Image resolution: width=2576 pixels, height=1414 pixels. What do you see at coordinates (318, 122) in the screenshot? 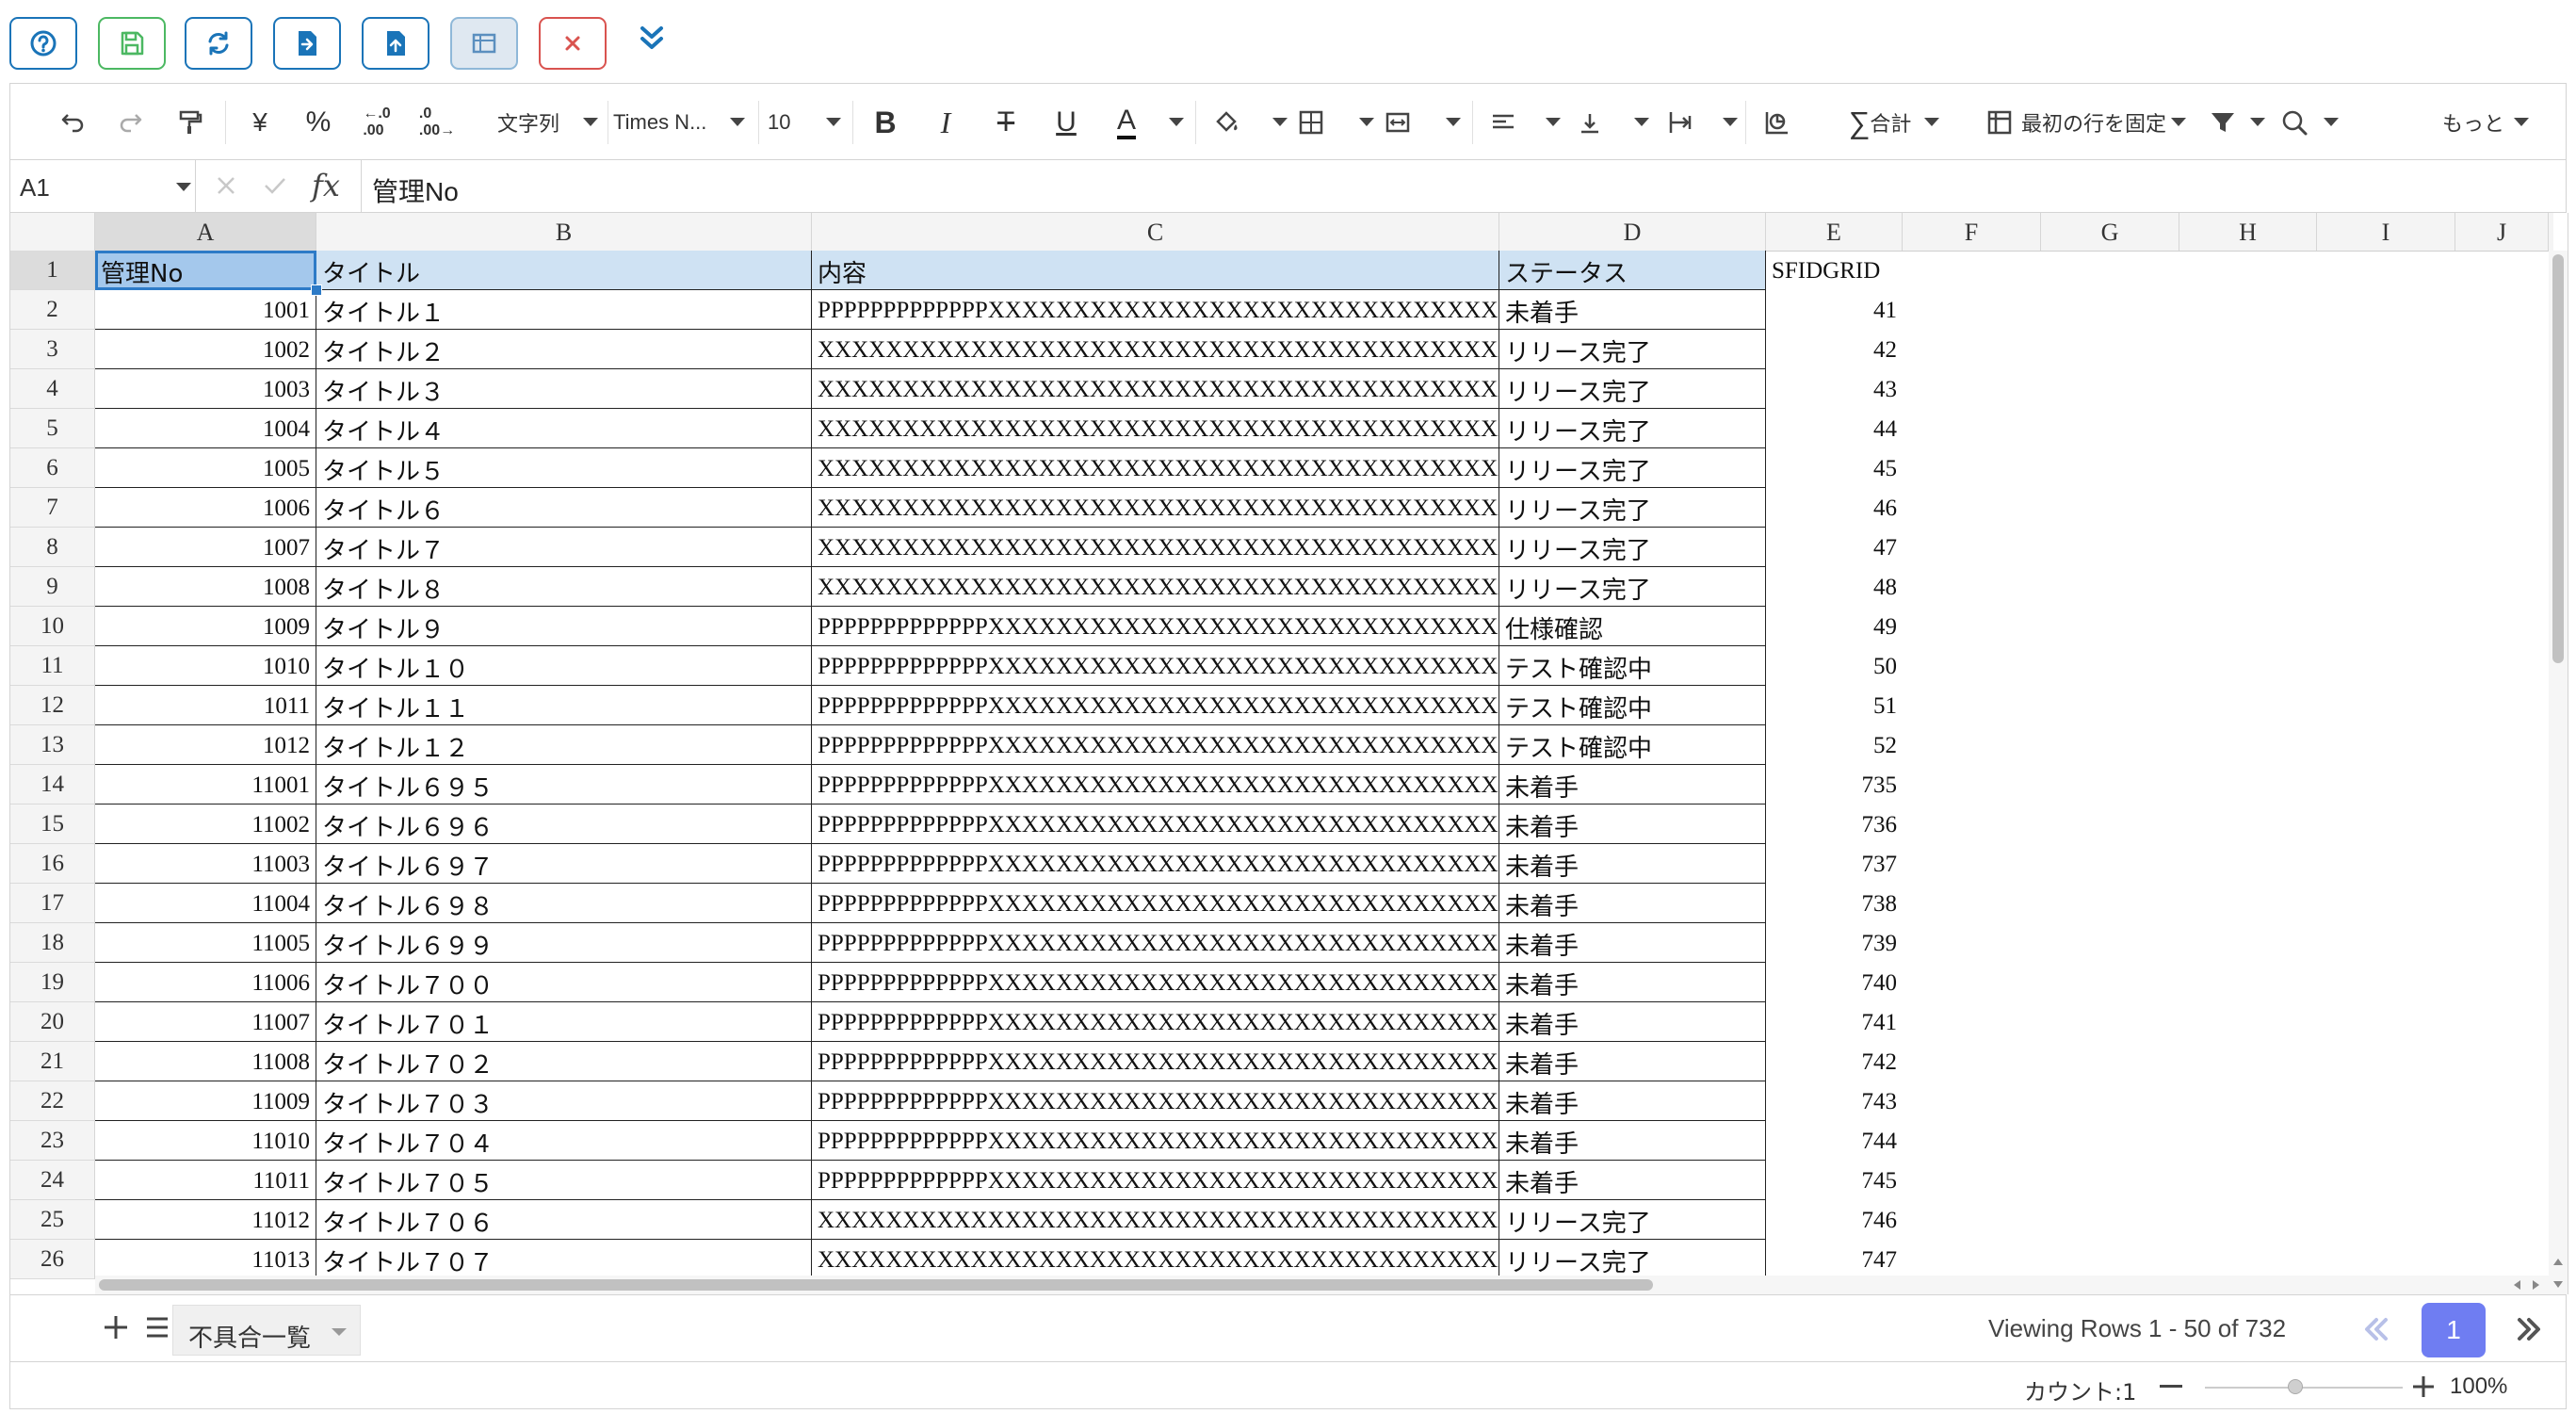
I see `percent-format-button: %` at bounding box center [318, 122].